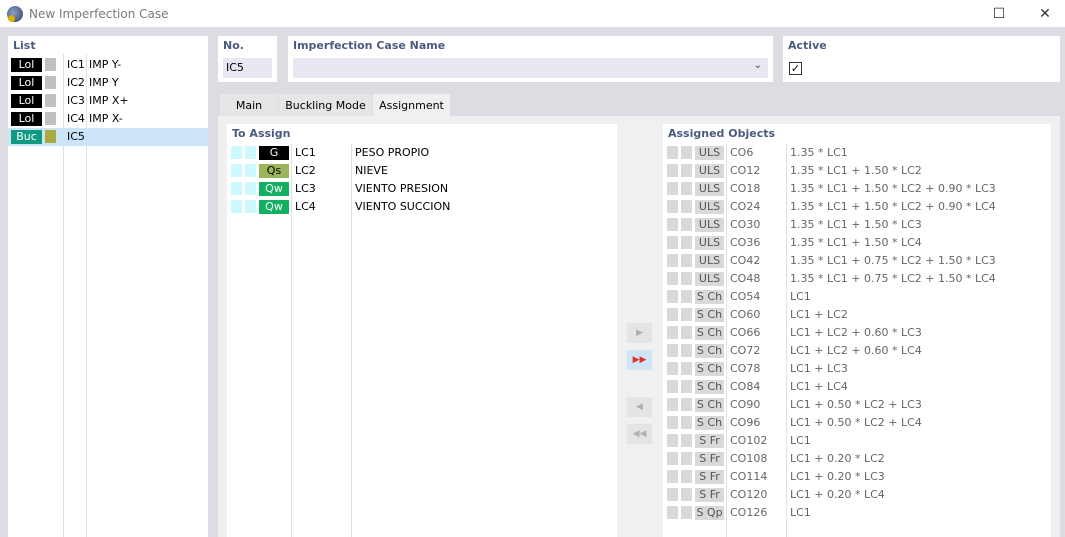 This screenshot has width=1065, height=537. Describe the element at coordinates (76, 100) in the screenshot. I see `item-id: IC3` at that location.